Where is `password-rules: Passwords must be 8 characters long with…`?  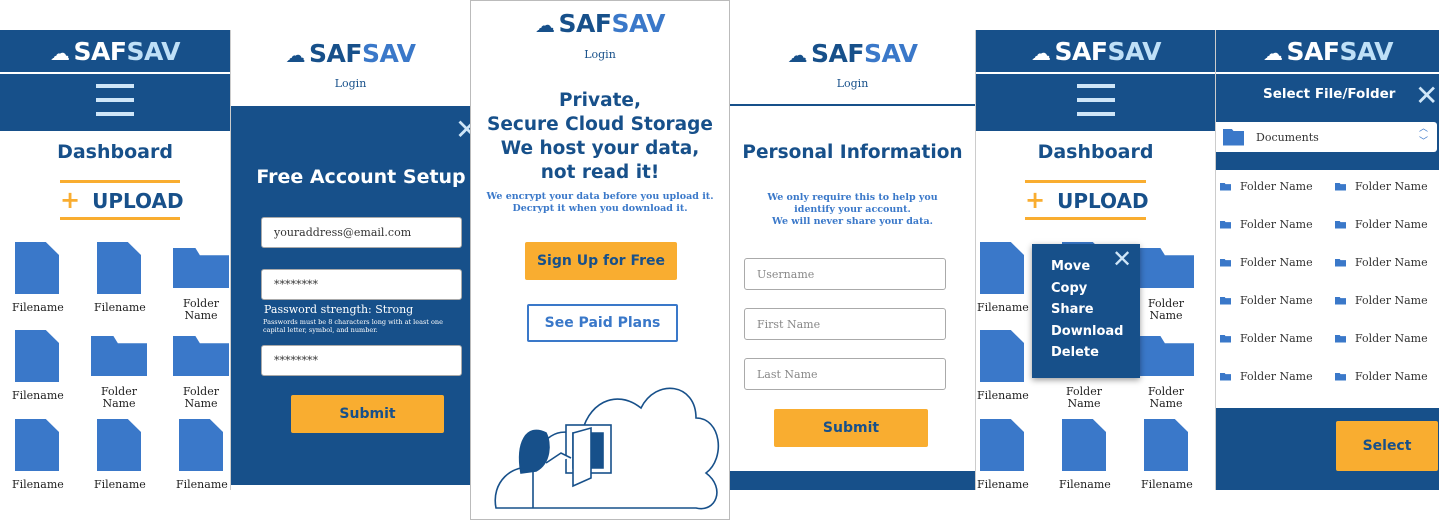
password-rules: Passwords must be 8 characters long with… is located at coordinates (353, 326).